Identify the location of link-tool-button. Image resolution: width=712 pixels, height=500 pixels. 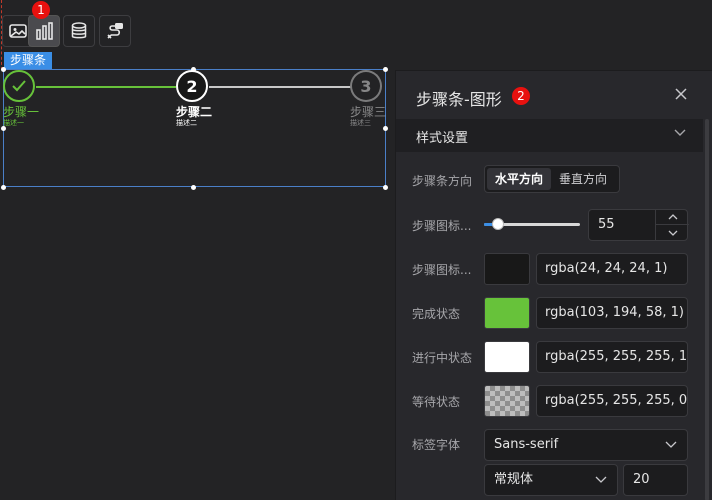
(115, 31).